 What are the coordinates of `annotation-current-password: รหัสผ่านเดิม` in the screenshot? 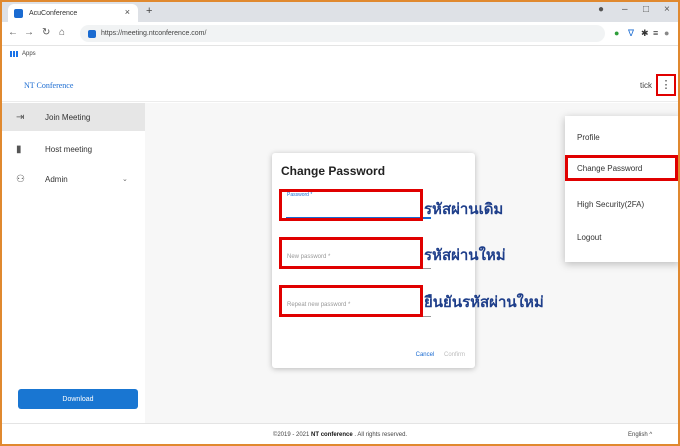 It's located at (464, 209).